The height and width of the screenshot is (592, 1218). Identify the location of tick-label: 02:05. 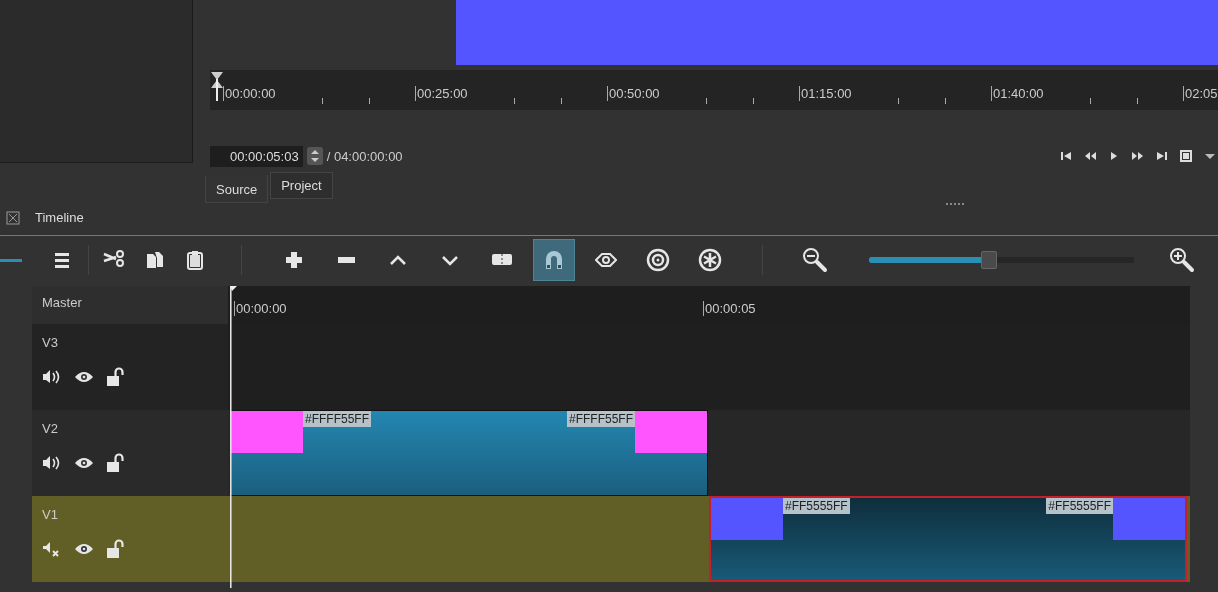
(1200, 93).